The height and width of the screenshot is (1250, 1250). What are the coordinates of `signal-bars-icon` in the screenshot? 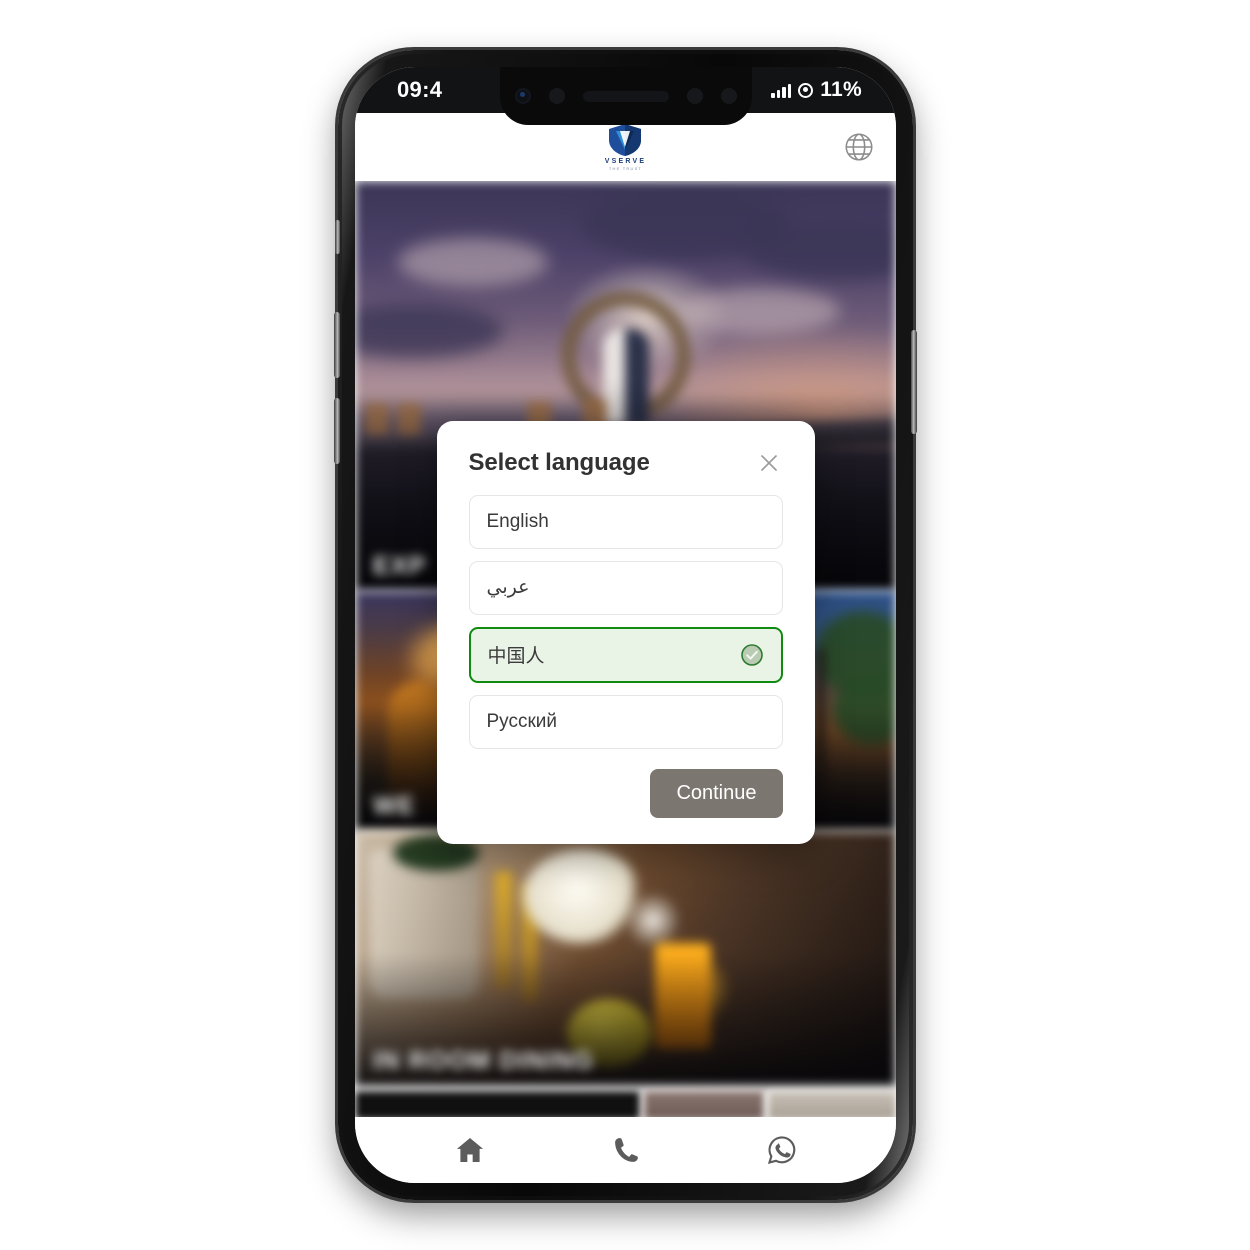 It's located at (781, 90).